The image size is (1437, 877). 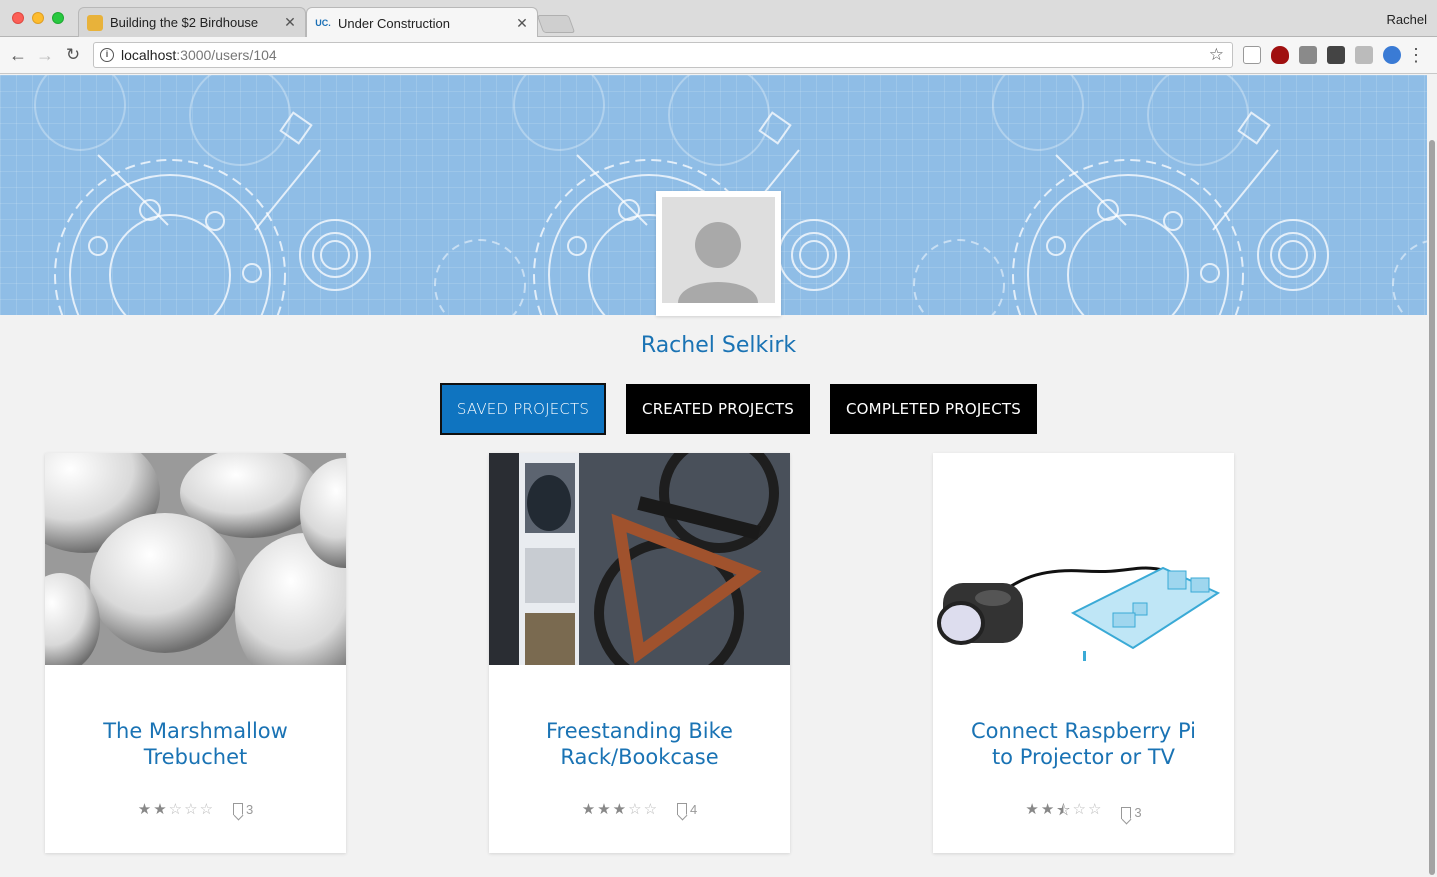 What do you see at coordinates (1392, 55) in the screenshot?
I see `extension-play-icon` at bounding box center [1392, 55].